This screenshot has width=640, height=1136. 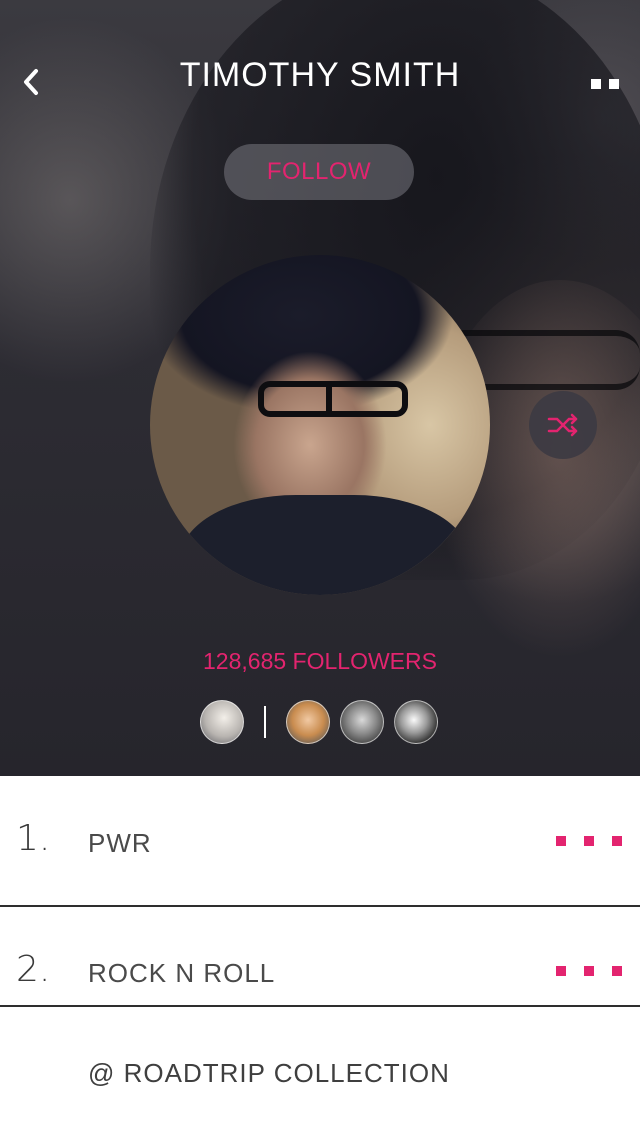 What do you see at coordinates (319, 172) in the screenshot?
I see `follow-button: FOLLOW` at bounding box center [319, 172].